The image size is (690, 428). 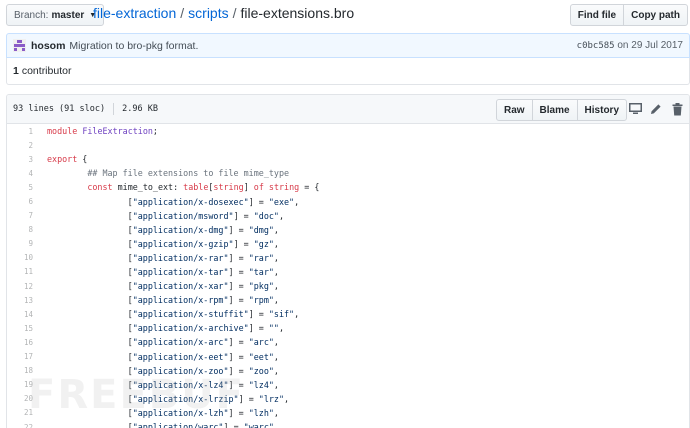 I want to click on code-line: 15 ["application/x-archive"] = "",, so click(x=348, y=328).